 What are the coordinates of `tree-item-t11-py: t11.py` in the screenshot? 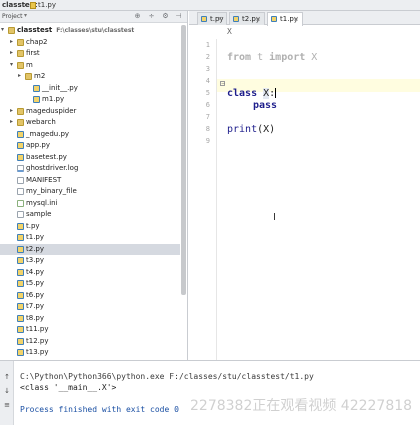 It's located at (90, 329).